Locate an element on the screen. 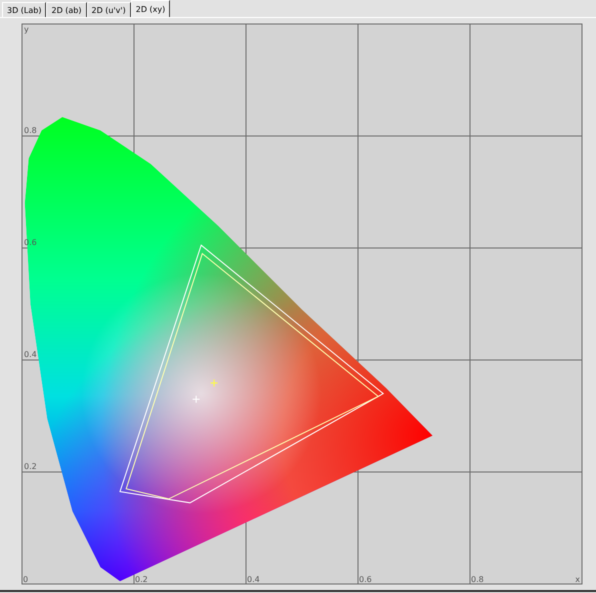  tick-label: 0 is located at coordinates (25, 579).